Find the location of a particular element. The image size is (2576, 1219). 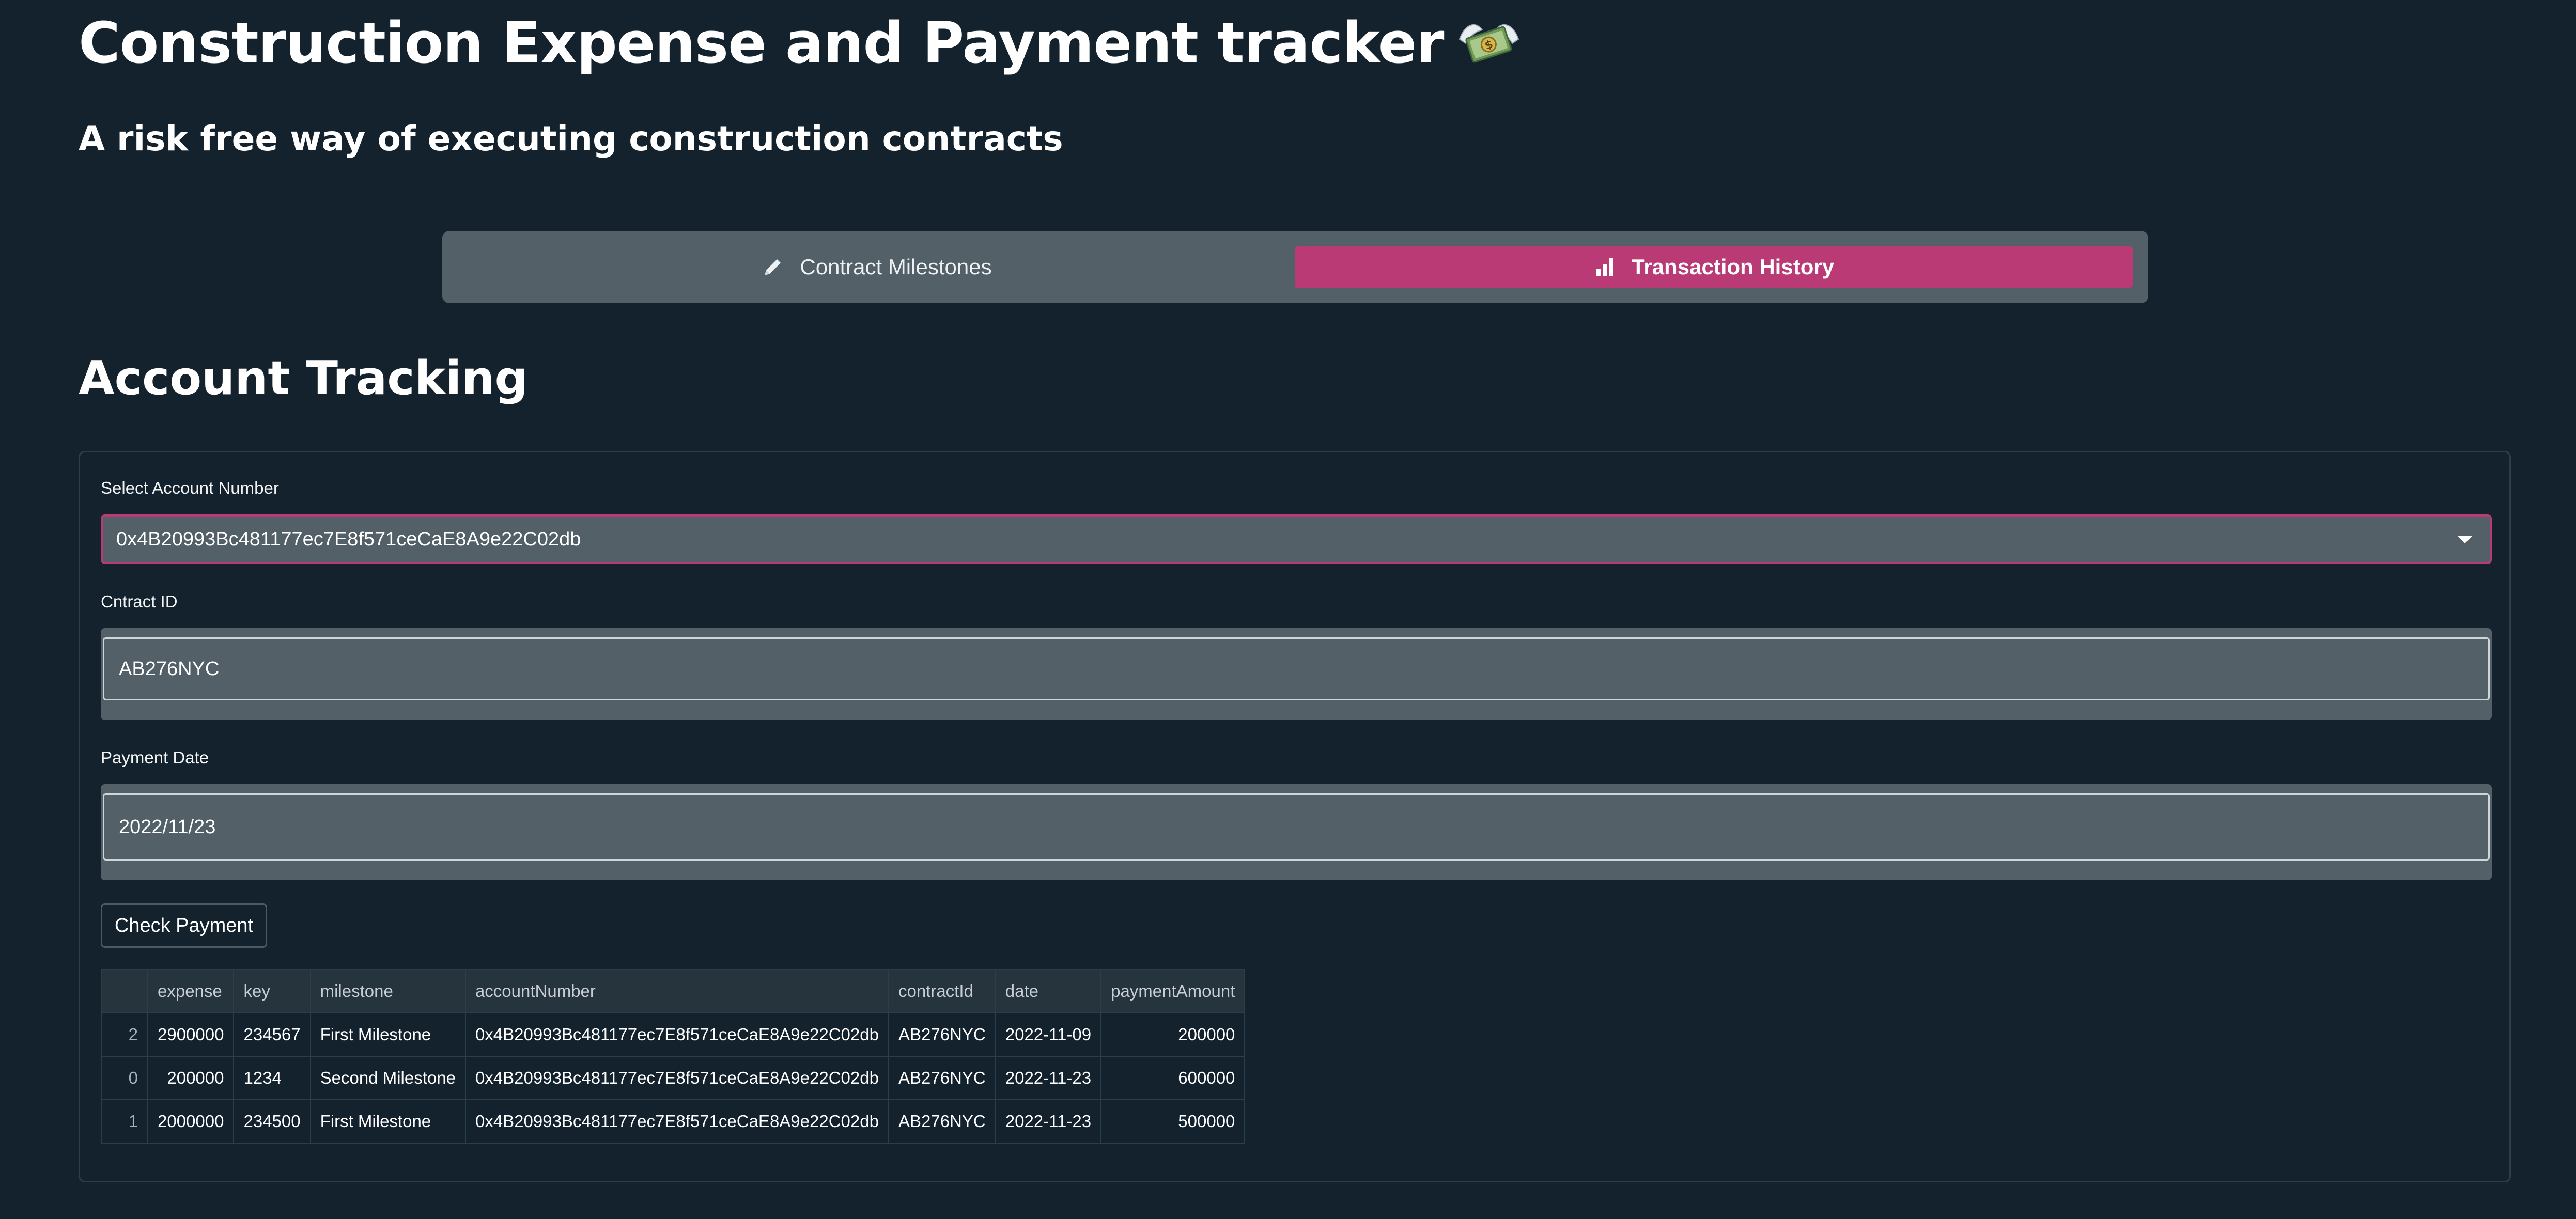

key-cell: 234567 is located at coordinates (272, 1034).